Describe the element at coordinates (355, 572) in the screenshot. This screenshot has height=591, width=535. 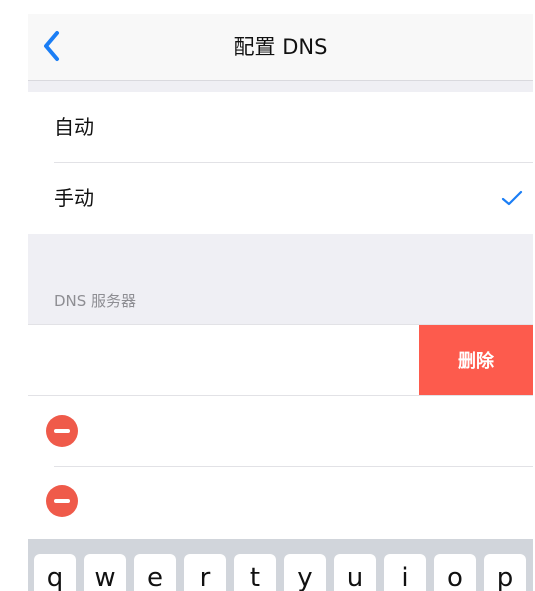
I see `key: u` at that location.